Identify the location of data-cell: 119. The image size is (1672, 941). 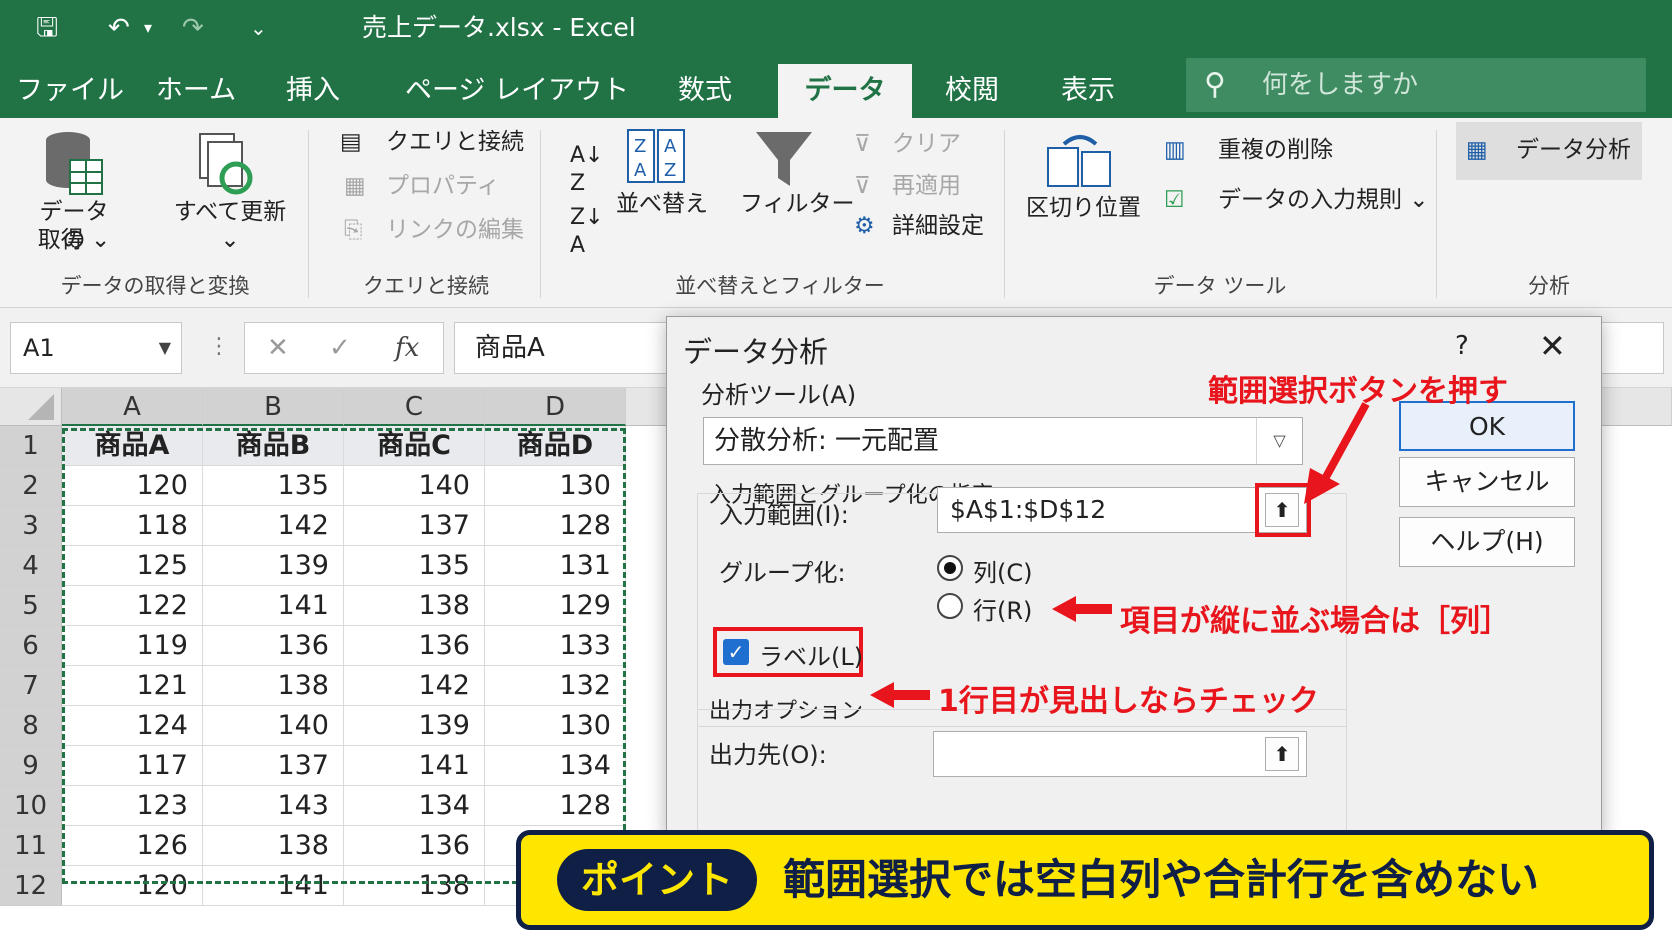
(132, 646).